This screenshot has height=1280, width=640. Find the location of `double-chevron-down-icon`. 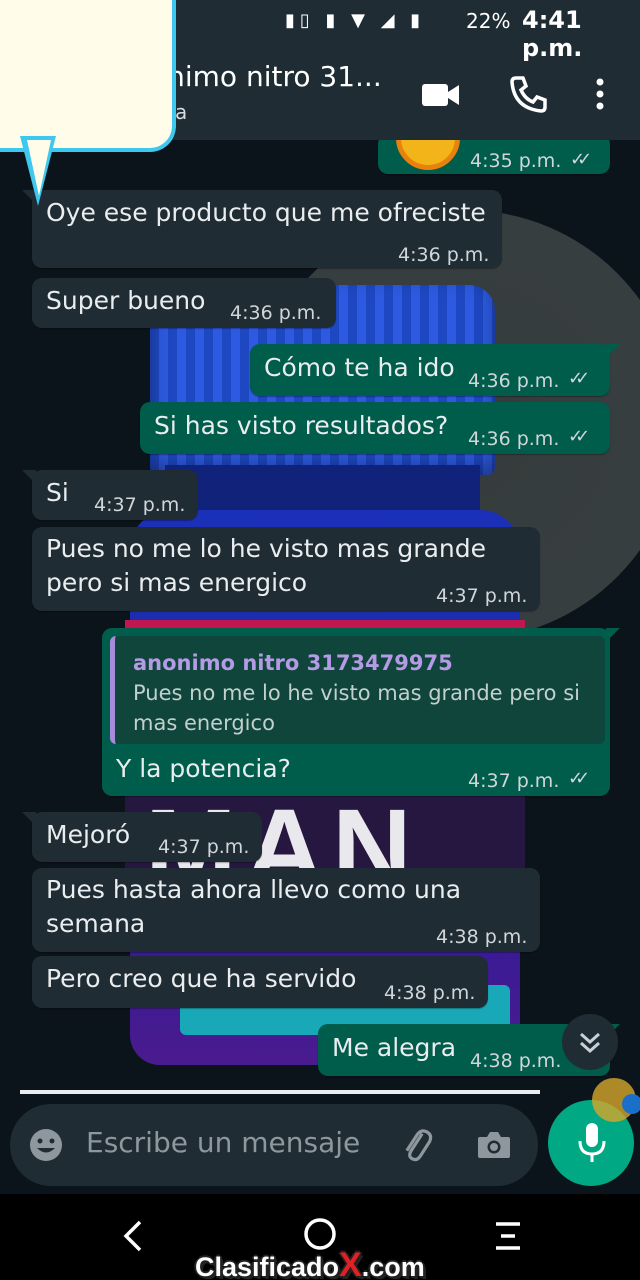

double-chevron-down-icon is located at coordinates (590, 1043).